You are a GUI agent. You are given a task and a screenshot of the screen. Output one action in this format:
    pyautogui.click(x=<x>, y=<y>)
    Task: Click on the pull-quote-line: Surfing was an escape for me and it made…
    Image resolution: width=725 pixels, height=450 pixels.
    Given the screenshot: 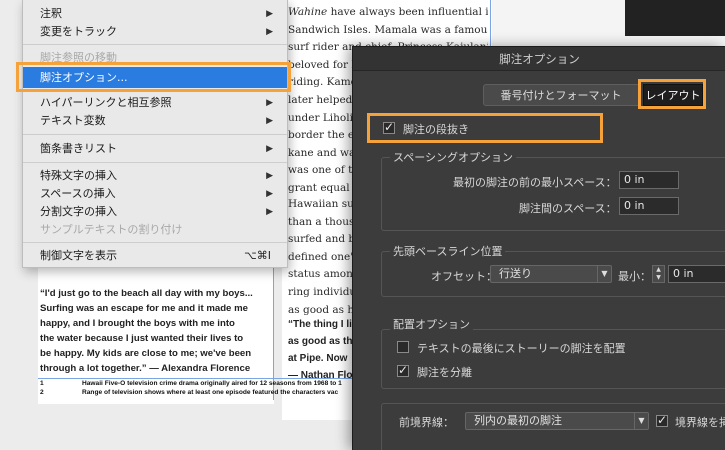 What is the action you would take?
    pyautogui.click(x=144, y=308)
    